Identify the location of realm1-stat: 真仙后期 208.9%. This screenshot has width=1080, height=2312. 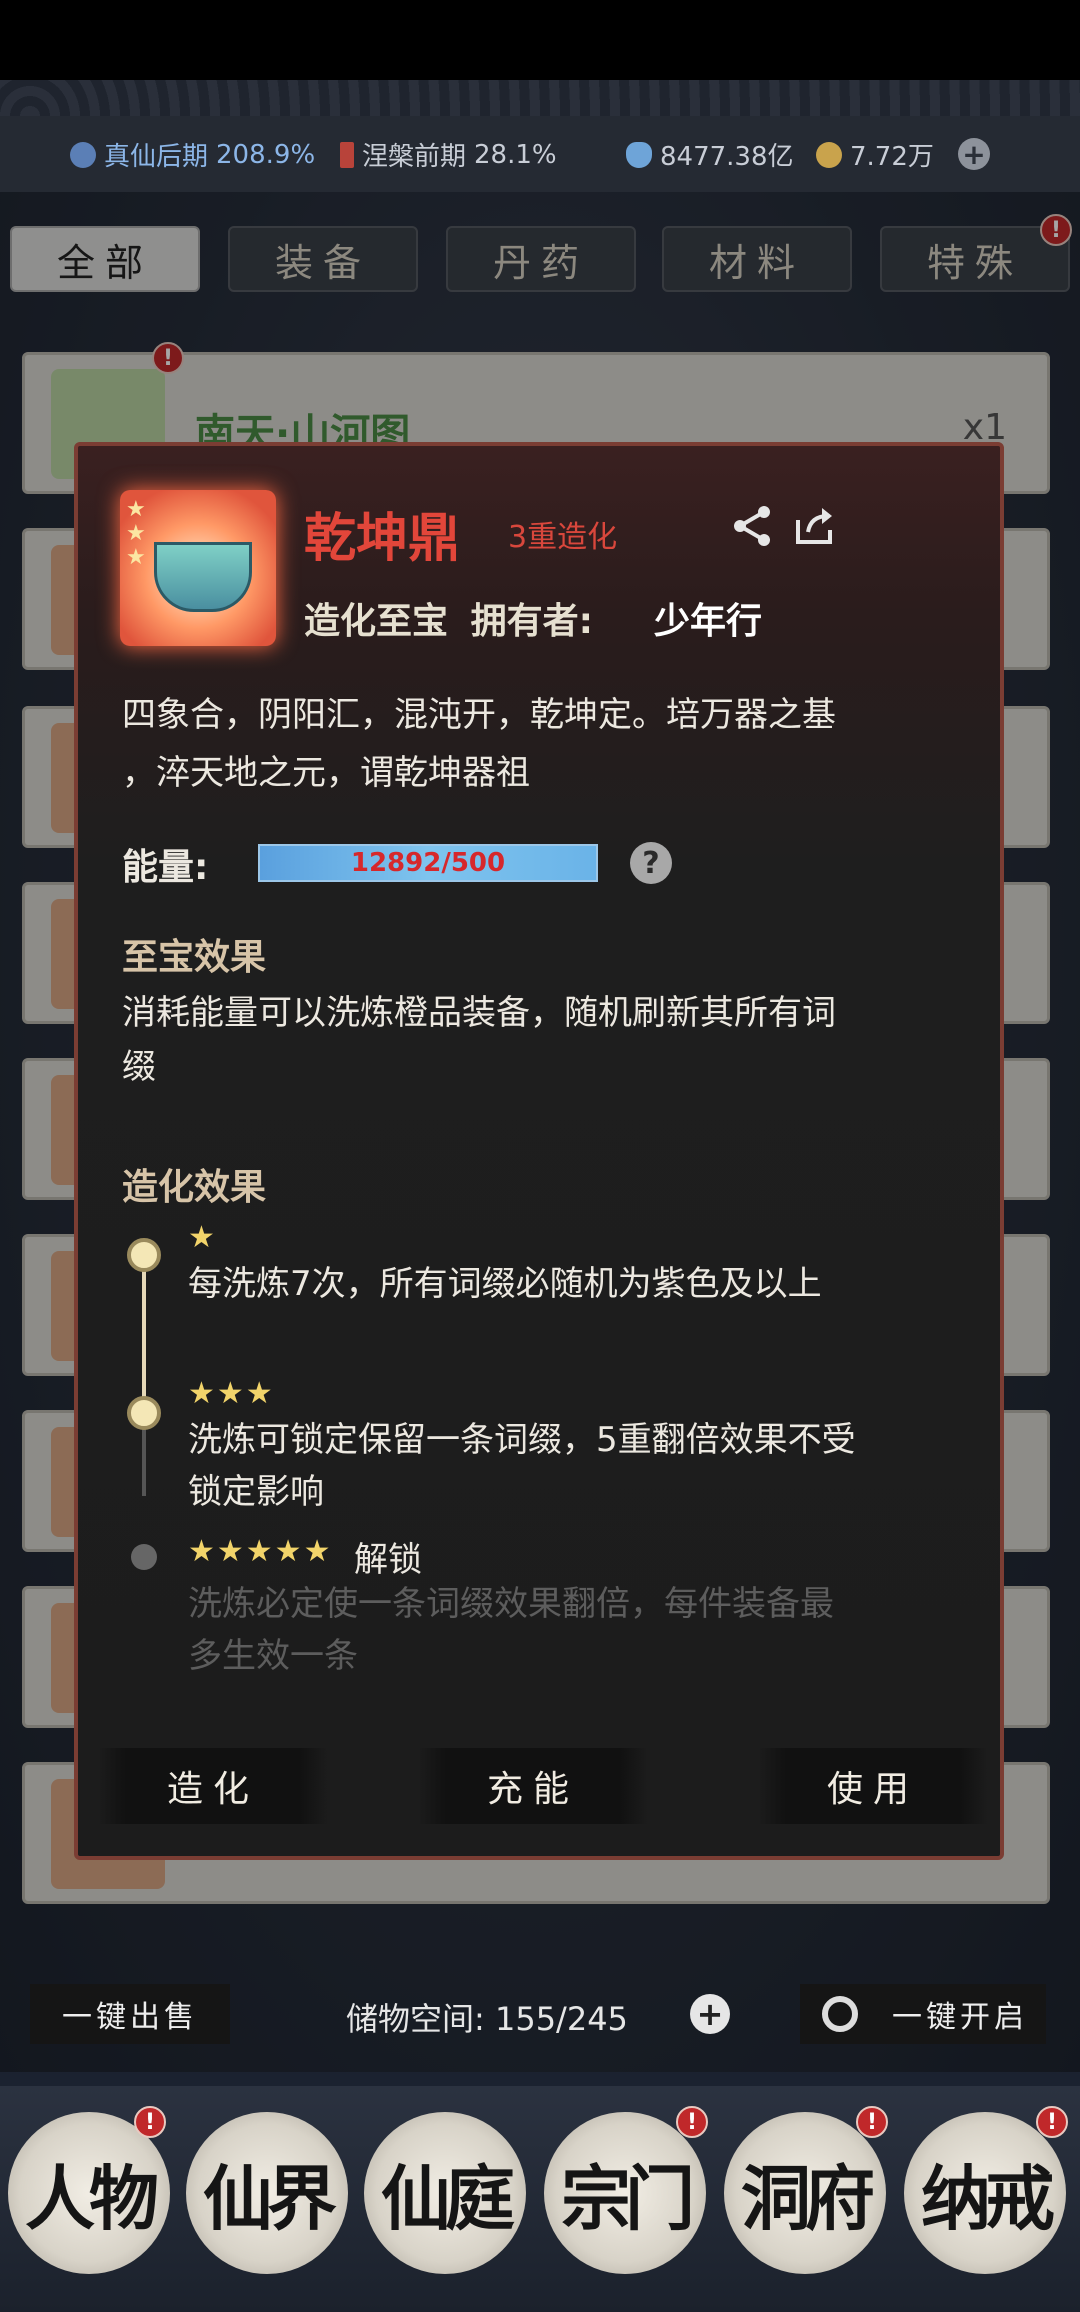
(192, 154).